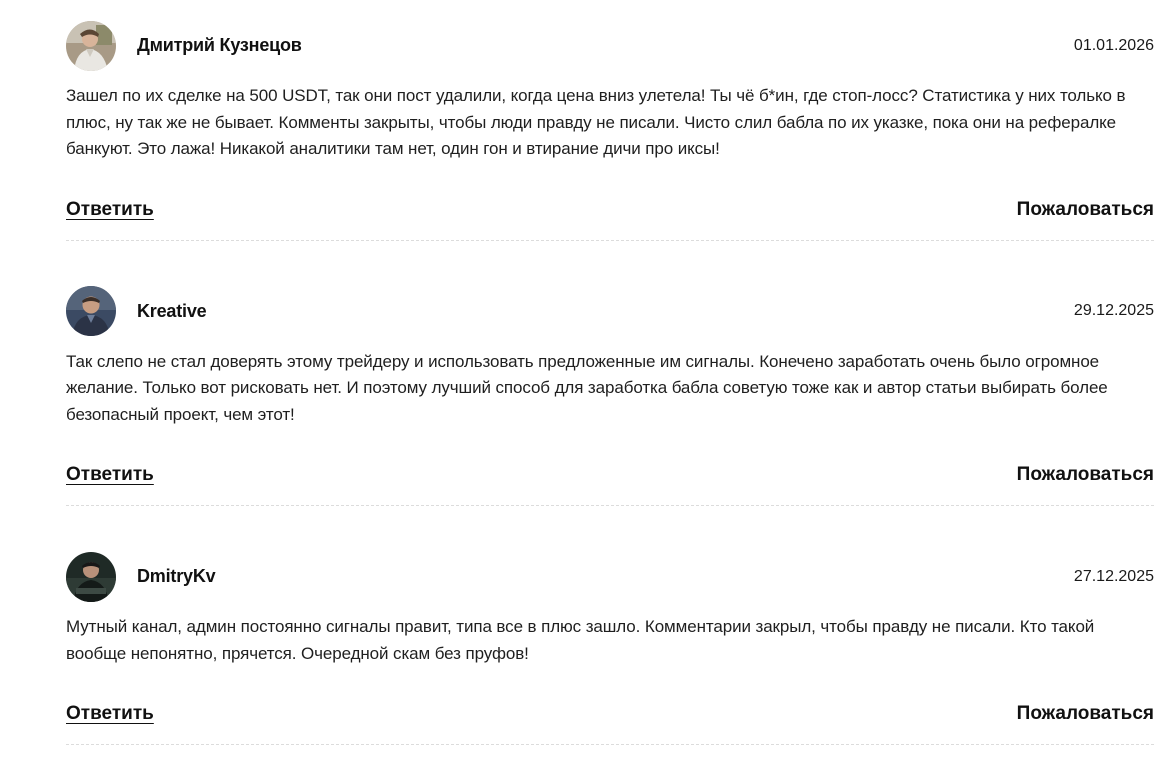 This screenshot has height=761, width=1172. What do you see at coordinates (1113, 45) in the screenshot?
I see `comment-date: 01.01.2026` at bounding box center [1113, 45].